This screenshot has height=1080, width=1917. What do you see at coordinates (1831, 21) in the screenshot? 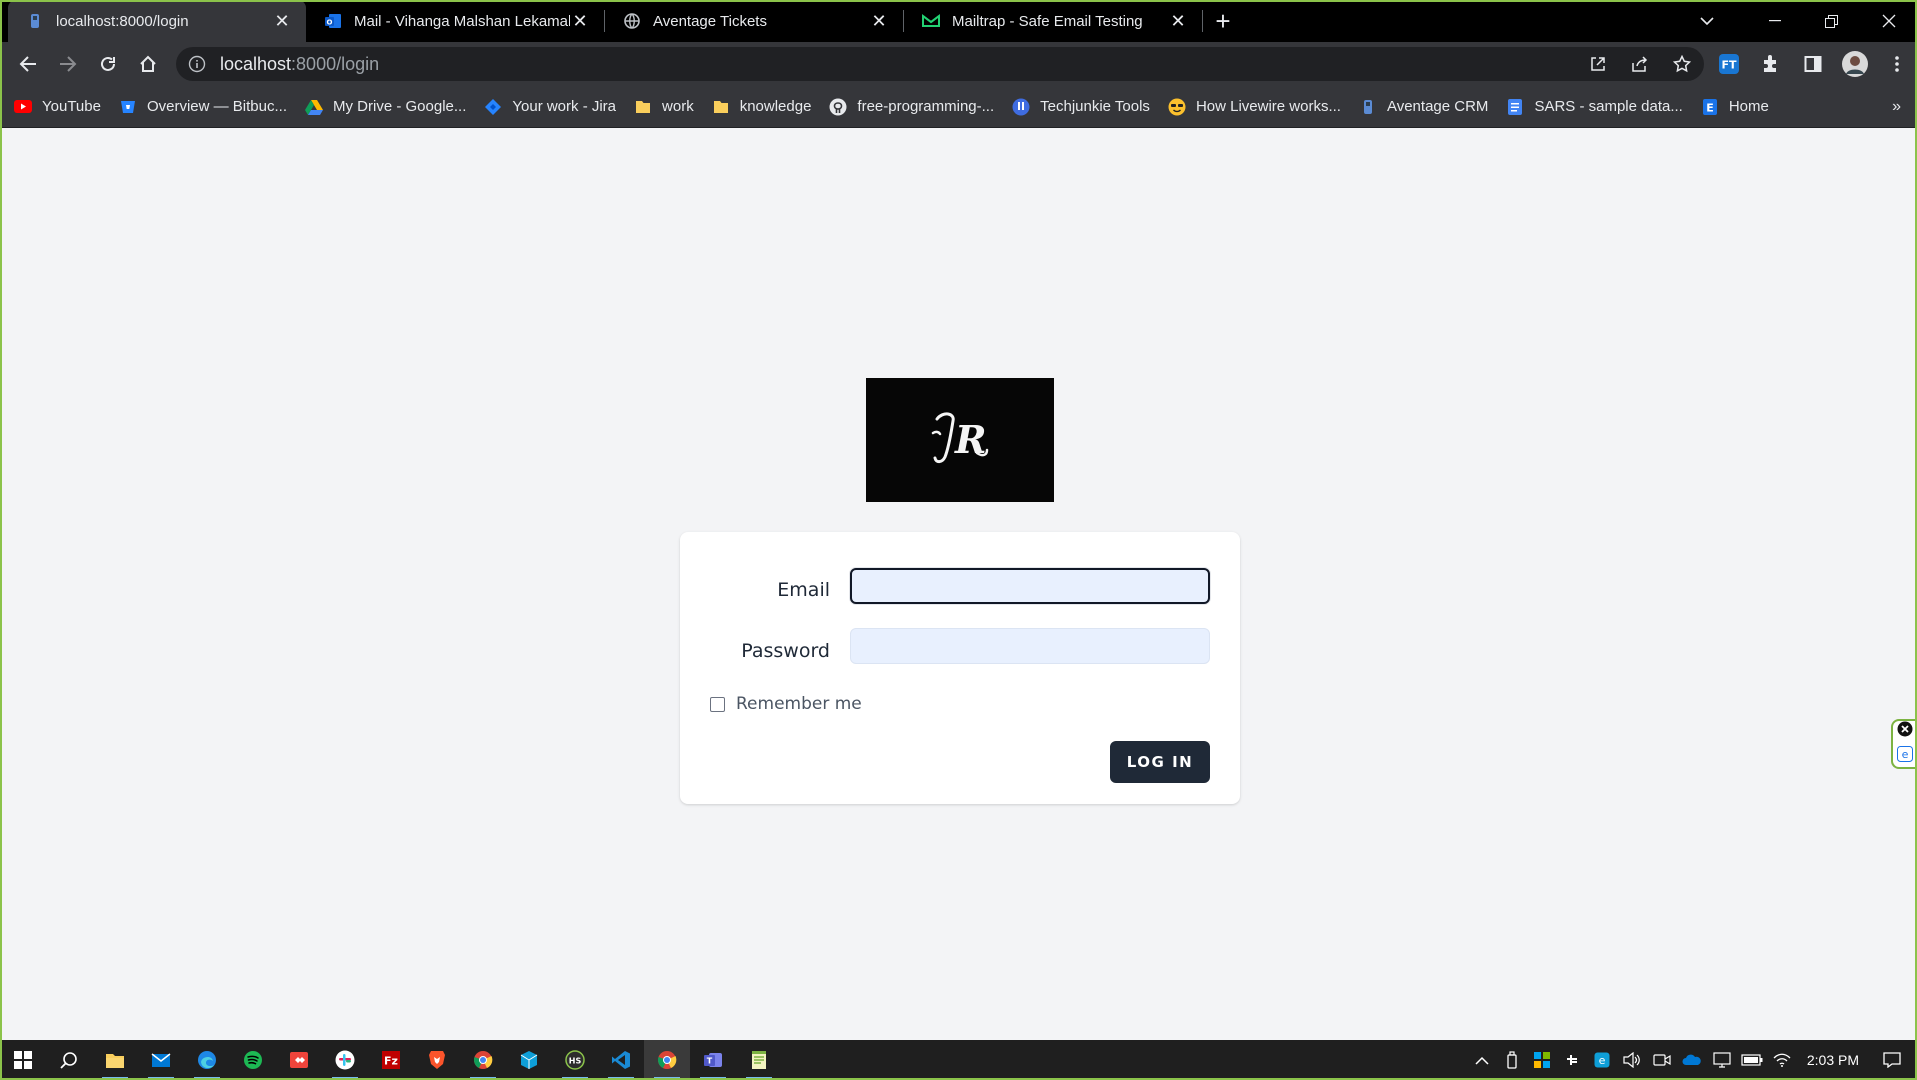
I see `restore-icon` at bounding box center [1831, 21].